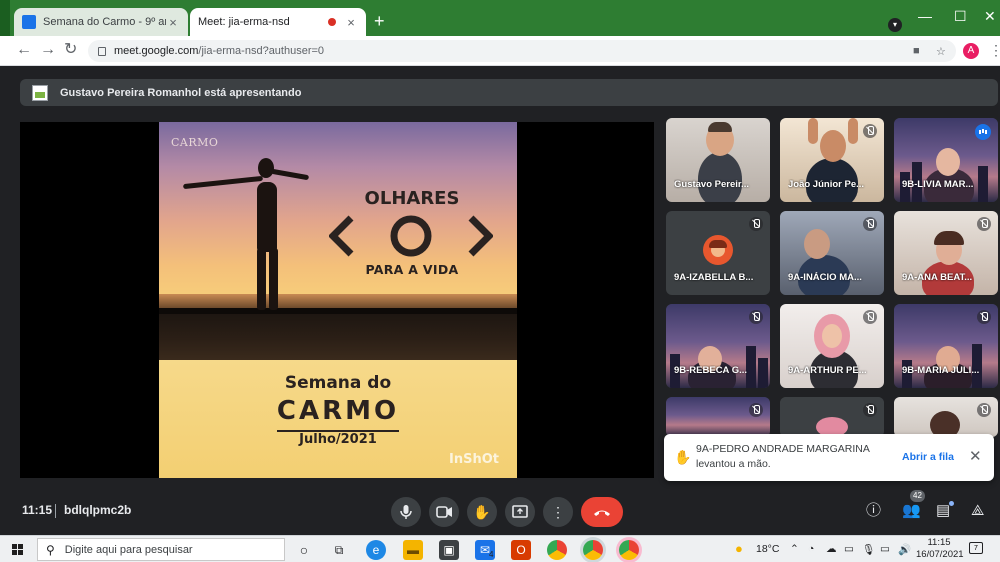 This screenshot has height=562, width=1000. Describe the element at coordinates (868, 549) in the screenshot. I see `mic-tray-icon: 🎙` at that location.